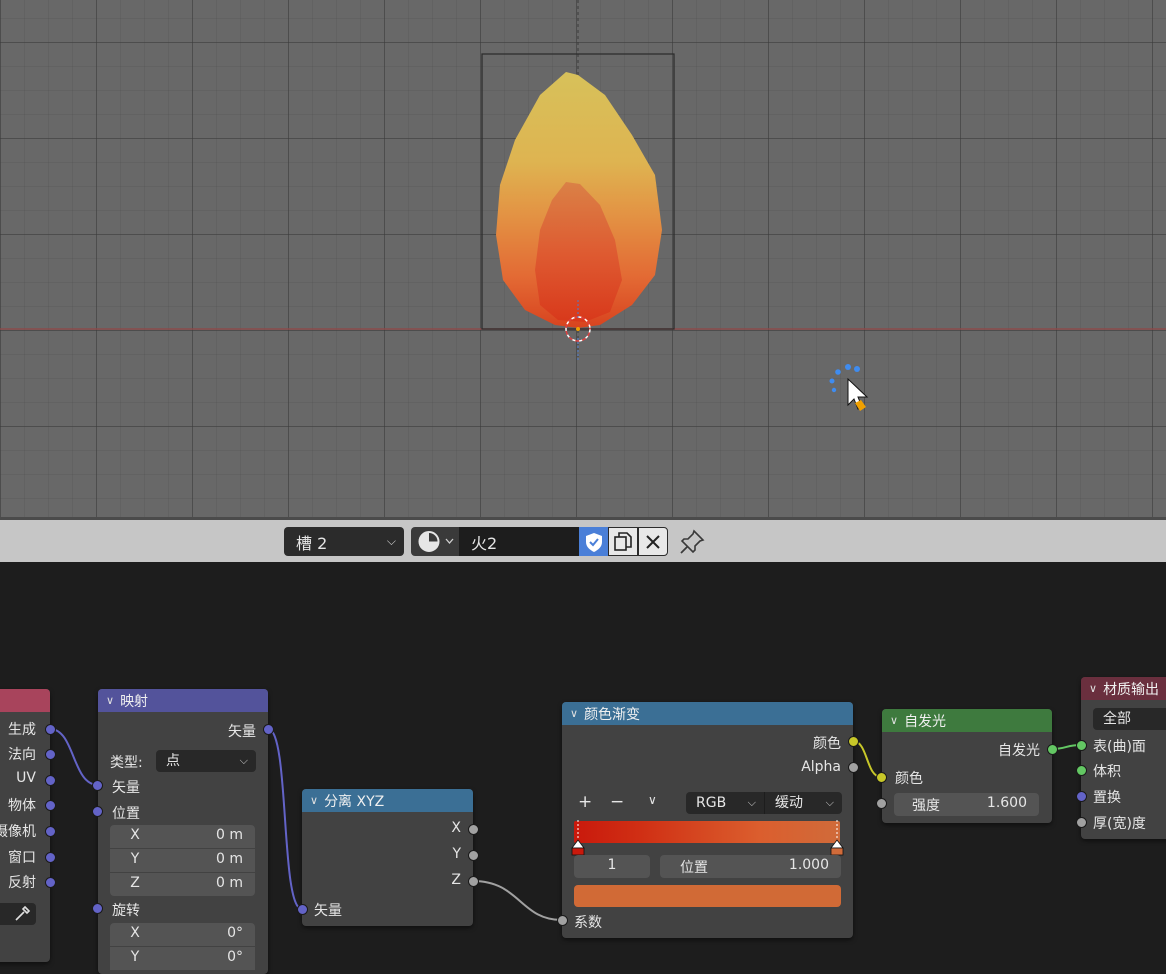 The height and width of the screenshot is (974, 1166). What do you see at coordinates (711, 803) in the screenshot?
I see `color-mode-value: RGB` at bounding box center [711, 803].